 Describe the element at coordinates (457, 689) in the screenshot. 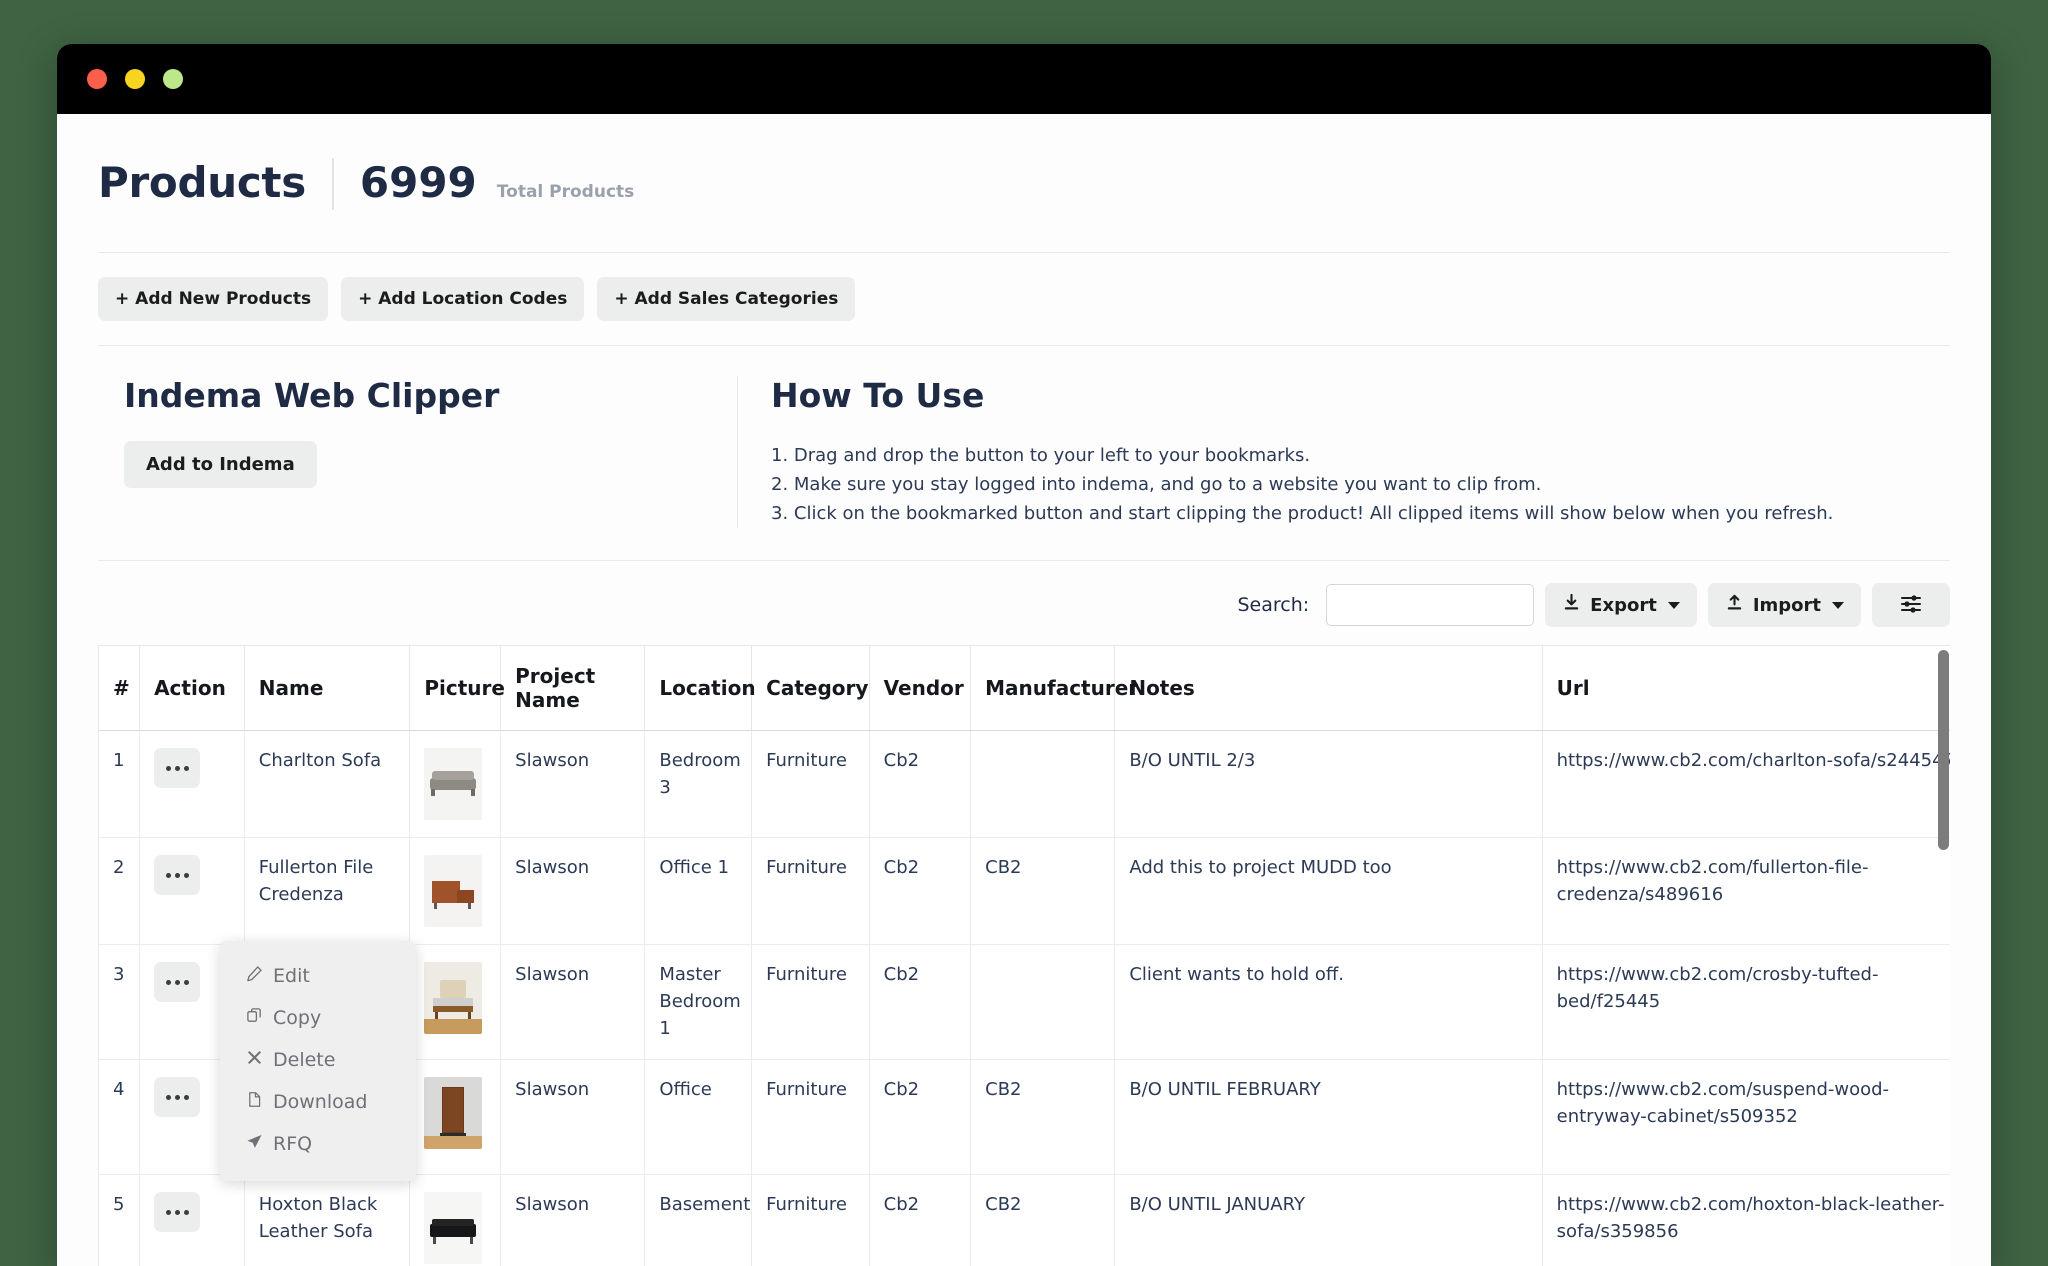

I see `column-header-picture: Picture` at that location.